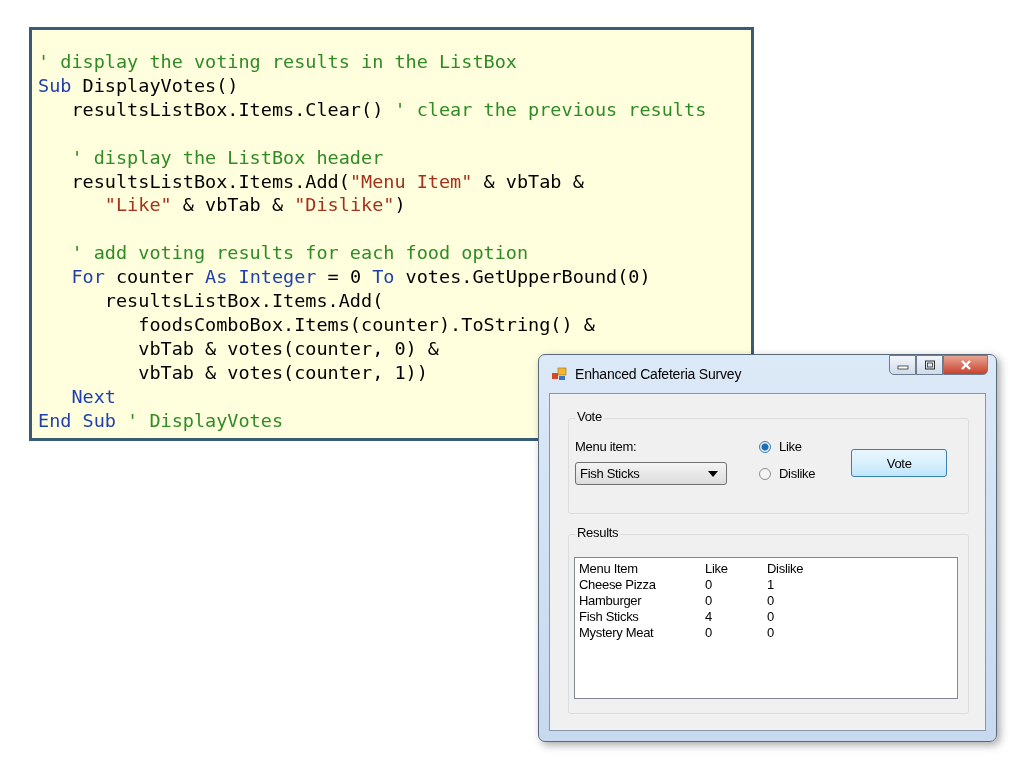  I want to click on list-cell-text: 4, so click(709, 617).